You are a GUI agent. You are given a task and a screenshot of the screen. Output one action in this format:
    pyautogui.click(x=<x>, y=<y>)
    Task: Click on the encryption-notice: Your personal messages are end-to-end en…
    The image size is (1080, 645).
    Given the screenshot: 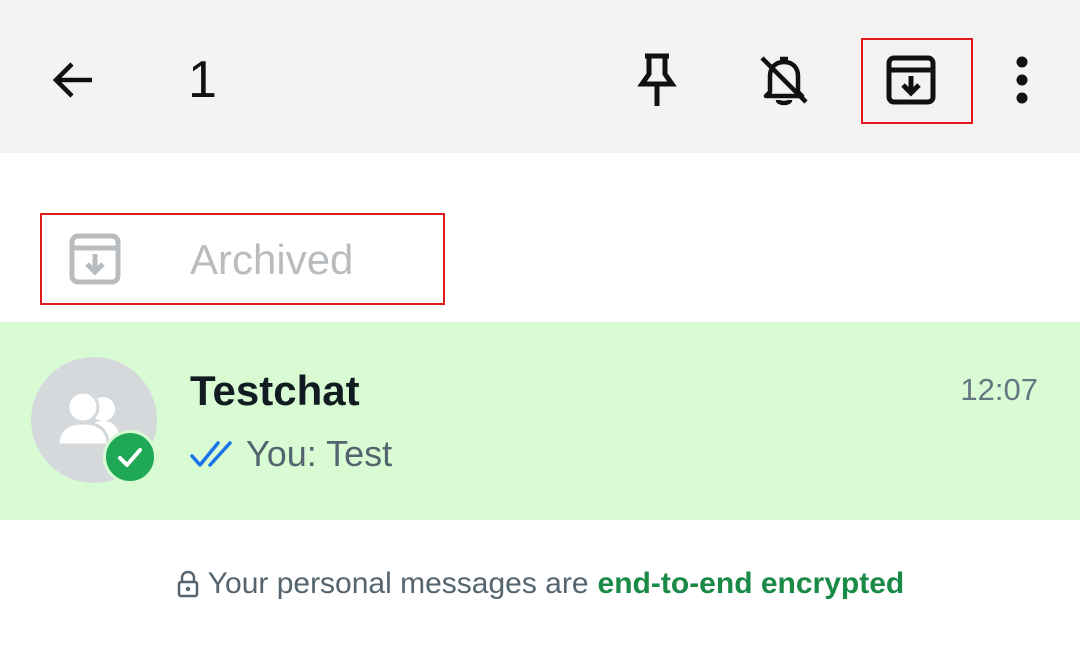 What is the action you would take?
    pyautogui.click(x=540, y=584)
    